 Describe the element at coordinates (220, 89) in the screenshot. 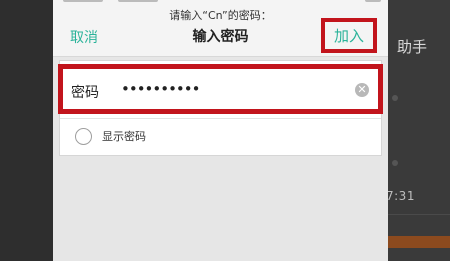

I see `password-row-highlight: 密码 •••••••••• ✕` at that location.